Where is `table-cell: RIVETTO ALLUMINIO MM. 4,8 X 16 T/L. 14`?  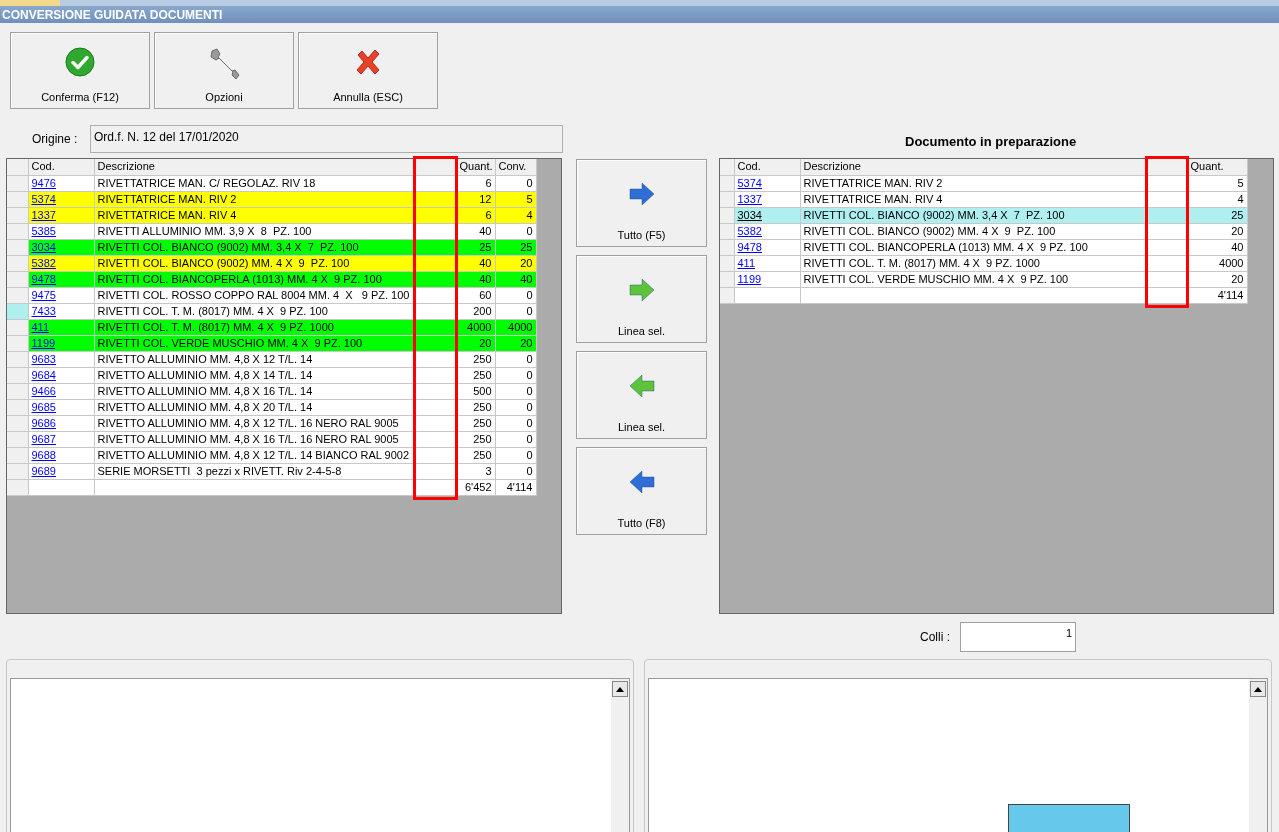
table-cell: RIVETTO ALLUMINIO MM. 4,8 X 16 T/L. 14 is located at coordinates (254, 391).